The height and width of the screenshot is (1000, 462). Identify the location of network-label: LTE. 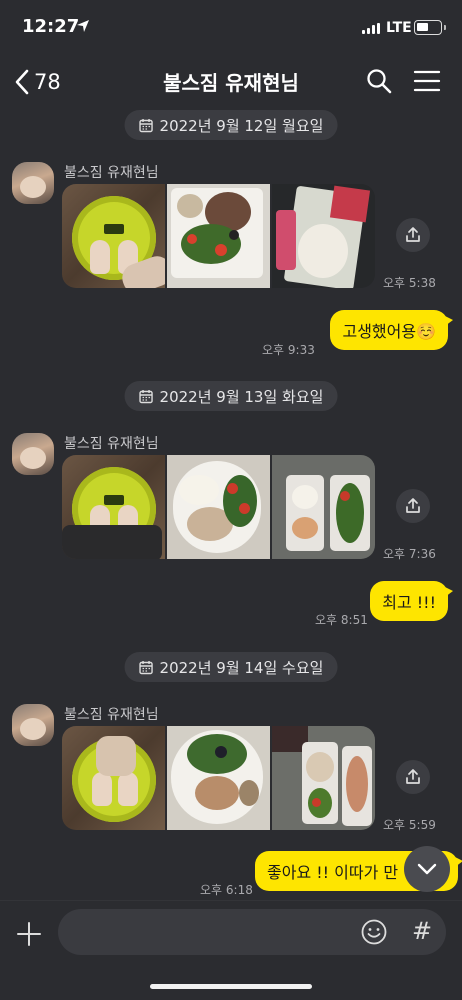
(399, 28).